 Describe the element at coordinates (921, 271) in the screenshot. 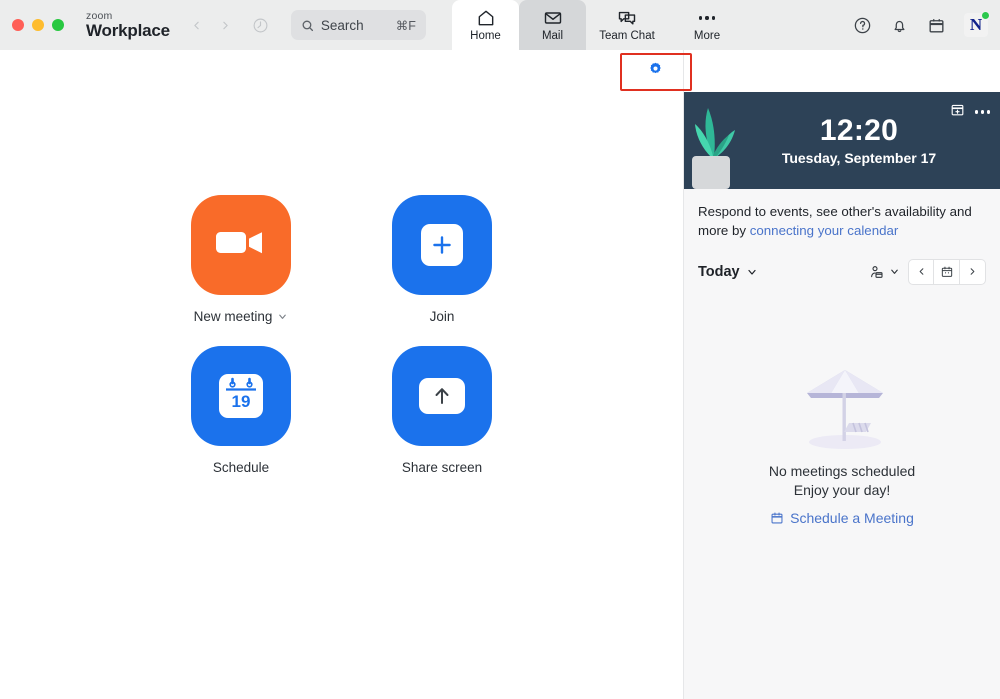

I see `previous-day-button` at that location.